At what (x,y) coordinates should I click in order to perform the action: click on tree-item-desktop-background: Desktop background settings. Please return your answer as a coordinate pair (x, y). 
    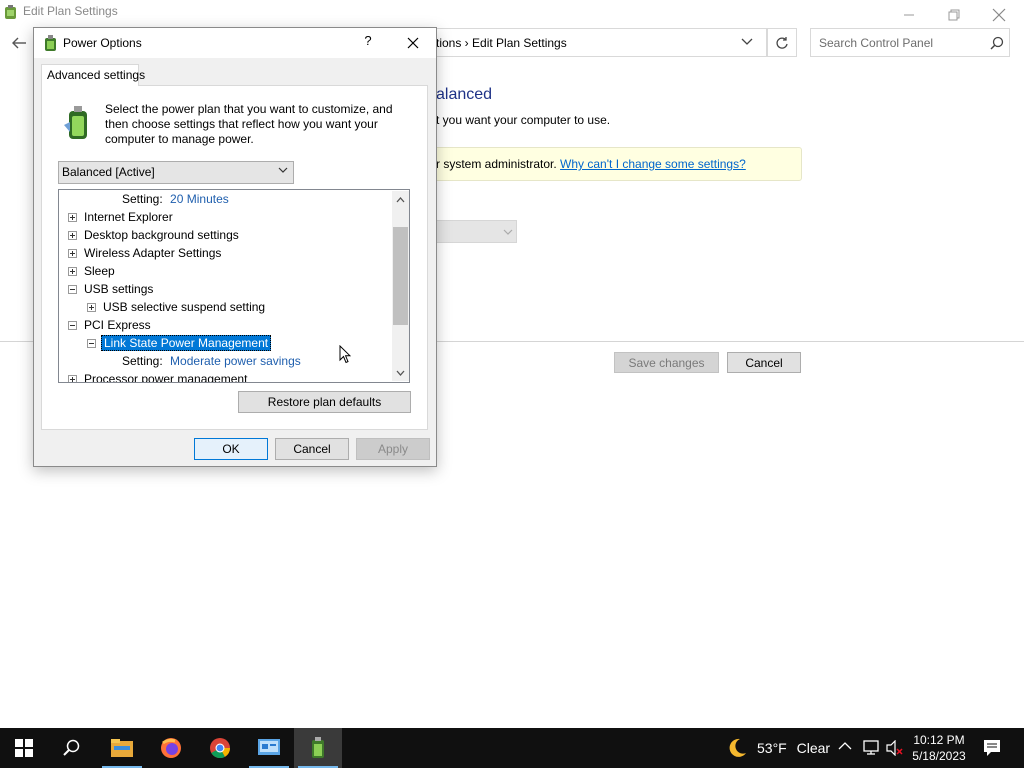
    Looking at the image, I should click on (161, 235).